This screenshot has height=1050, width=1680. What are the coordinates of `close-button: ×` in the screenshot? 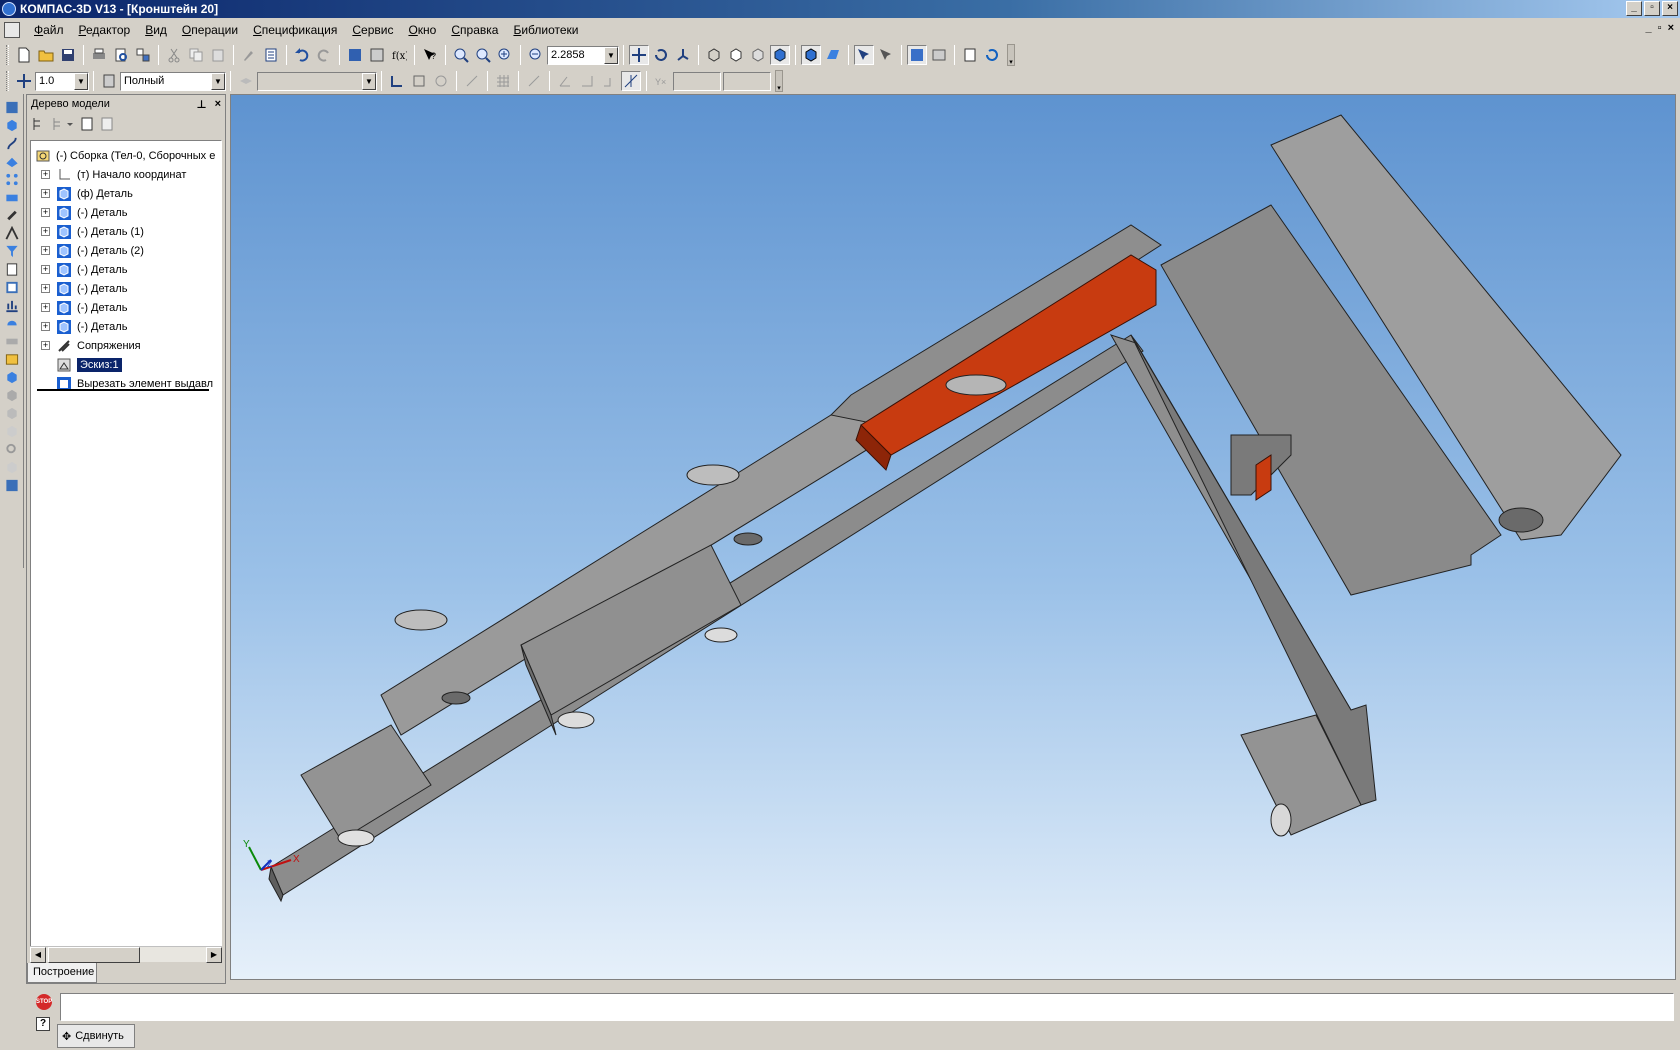 It's located at (1670, 8).